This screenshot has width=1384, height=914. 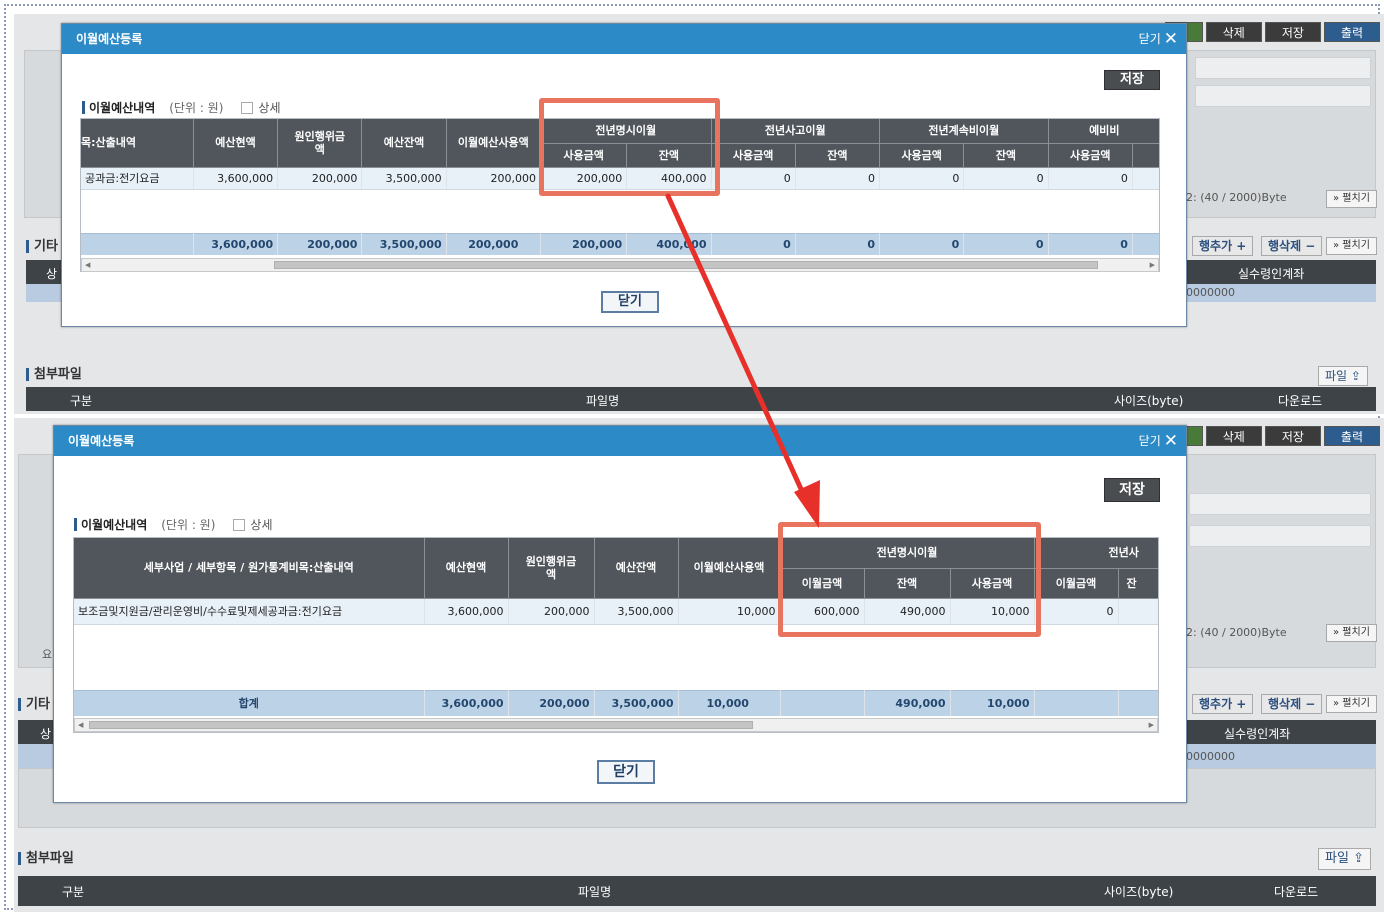 I want to click on attach-col-size: 사이즈(byte), so click(x=1139, y=892).